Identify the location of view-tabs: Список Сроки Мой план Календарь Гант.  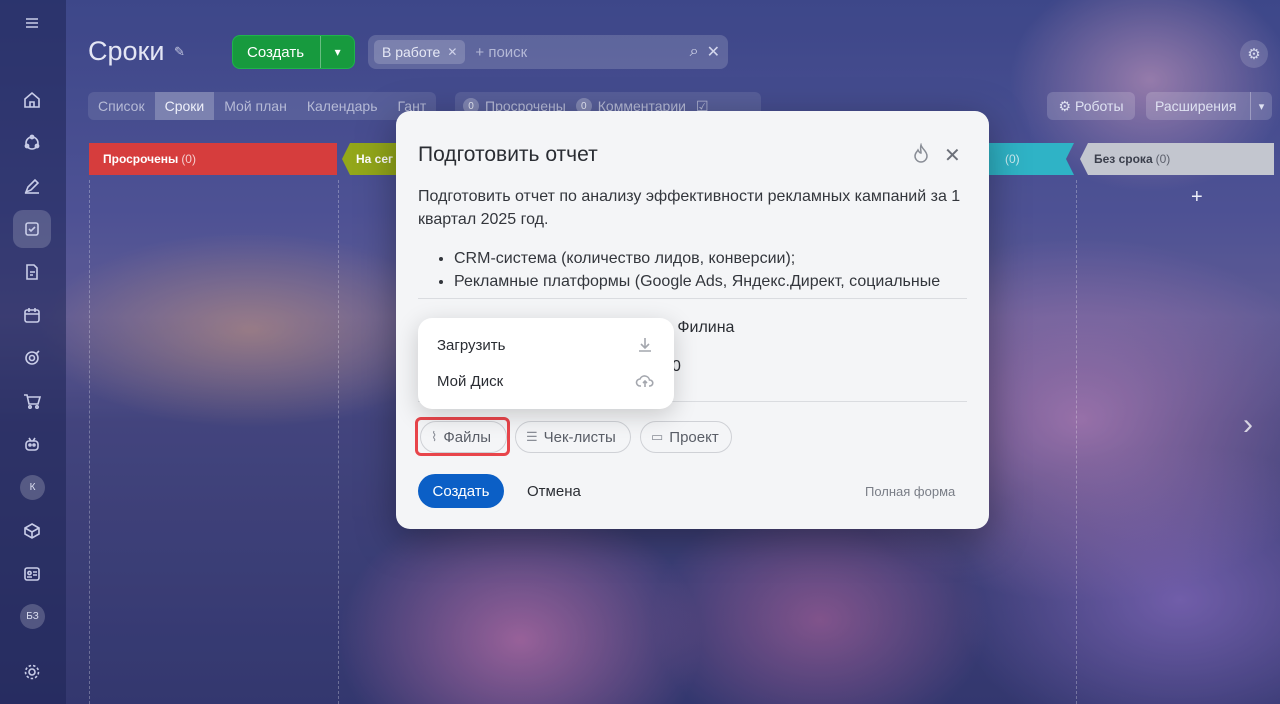
(262, 106).